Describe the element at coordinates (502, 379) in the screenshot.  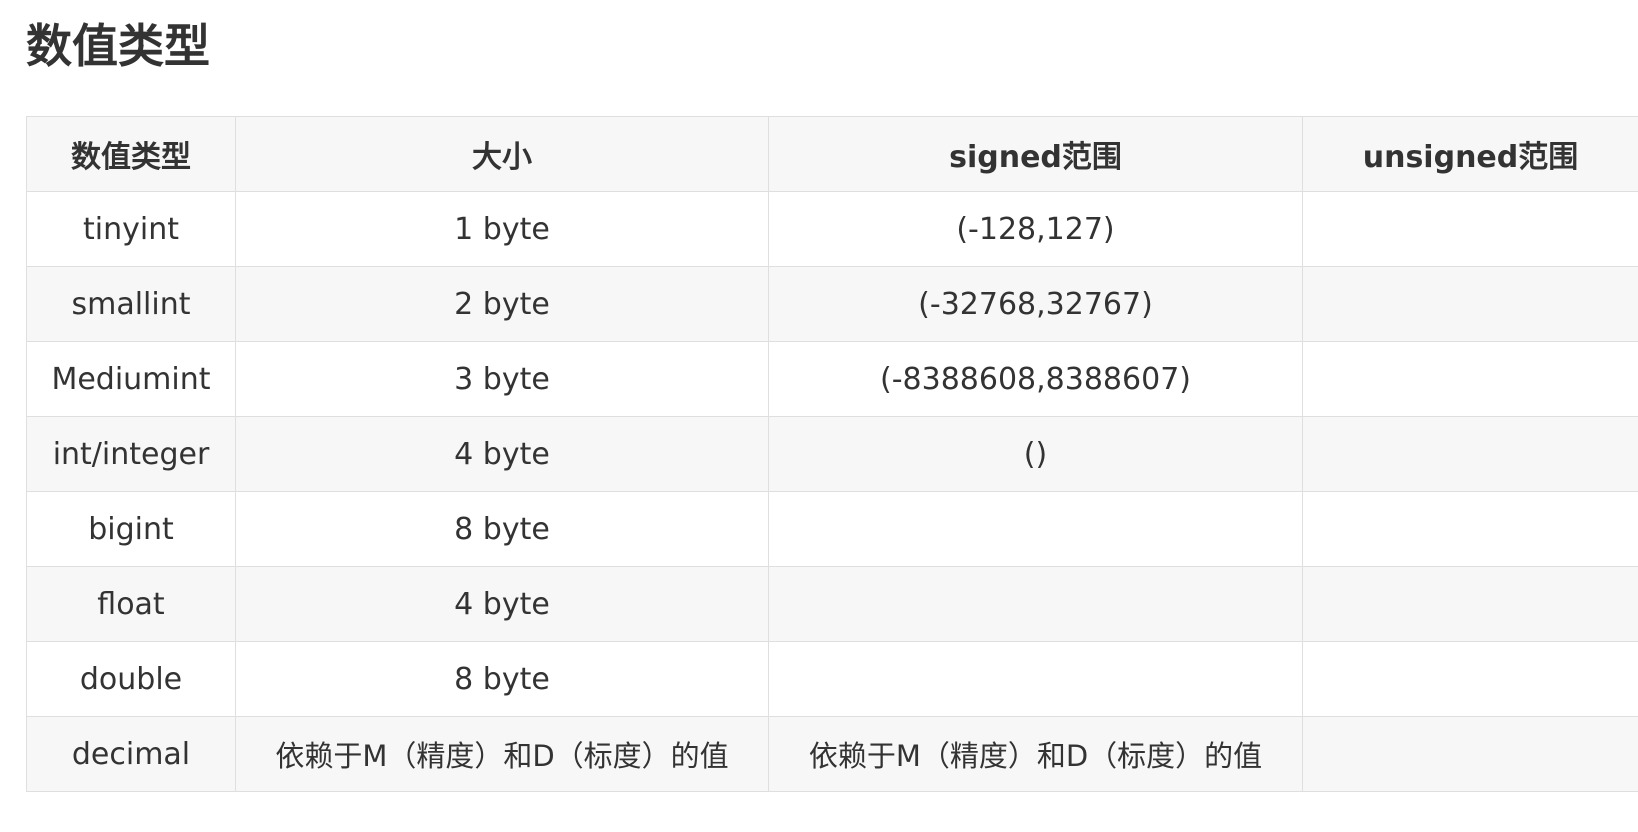
I see `cell-size: 3 byte` at that location.